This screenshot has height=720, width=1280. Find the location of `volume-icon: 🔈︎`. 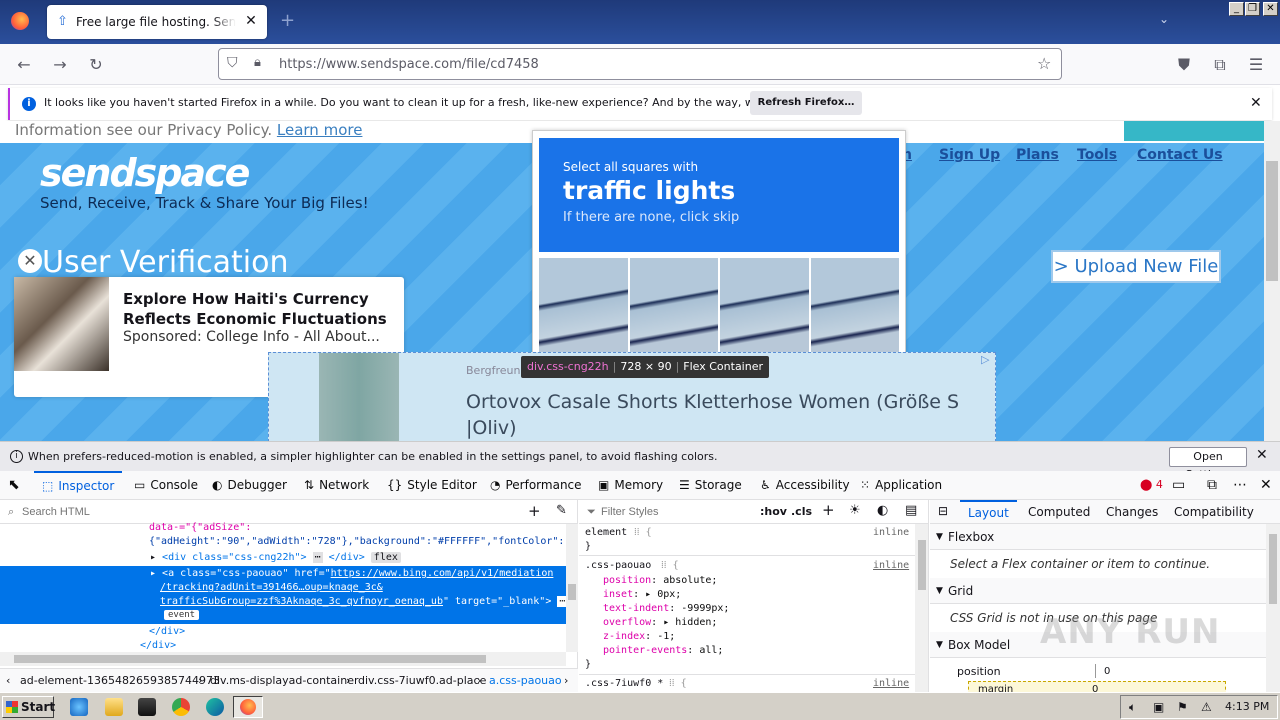

volume-icon: 🔈︎ is located at coordinates (1132, 707).